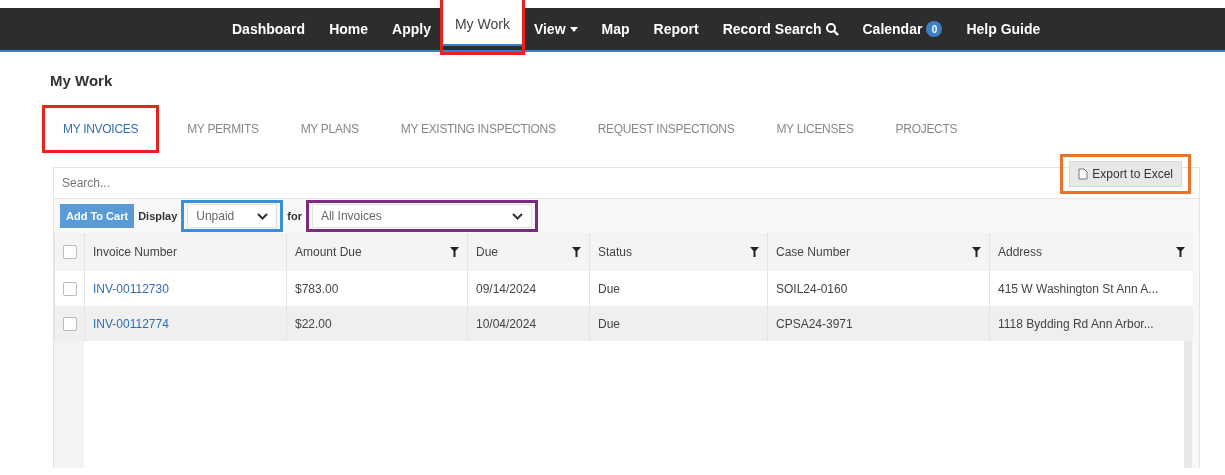  Describe the element at coordinates (1083, 174) in the screenshot. I see `document-icon` at that location.